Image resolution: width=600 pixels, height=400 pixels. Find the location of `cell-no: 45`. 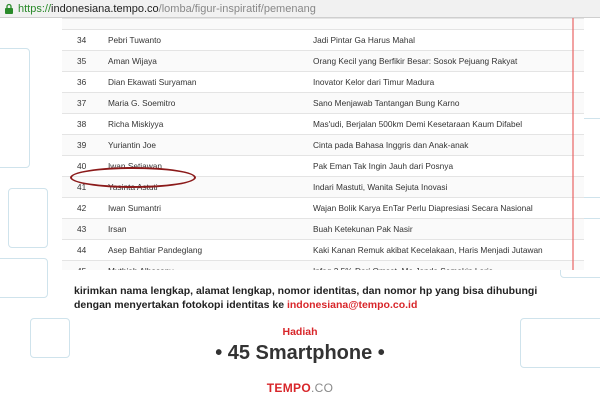

cell-no: 45 is located at coordinates (83, 265).